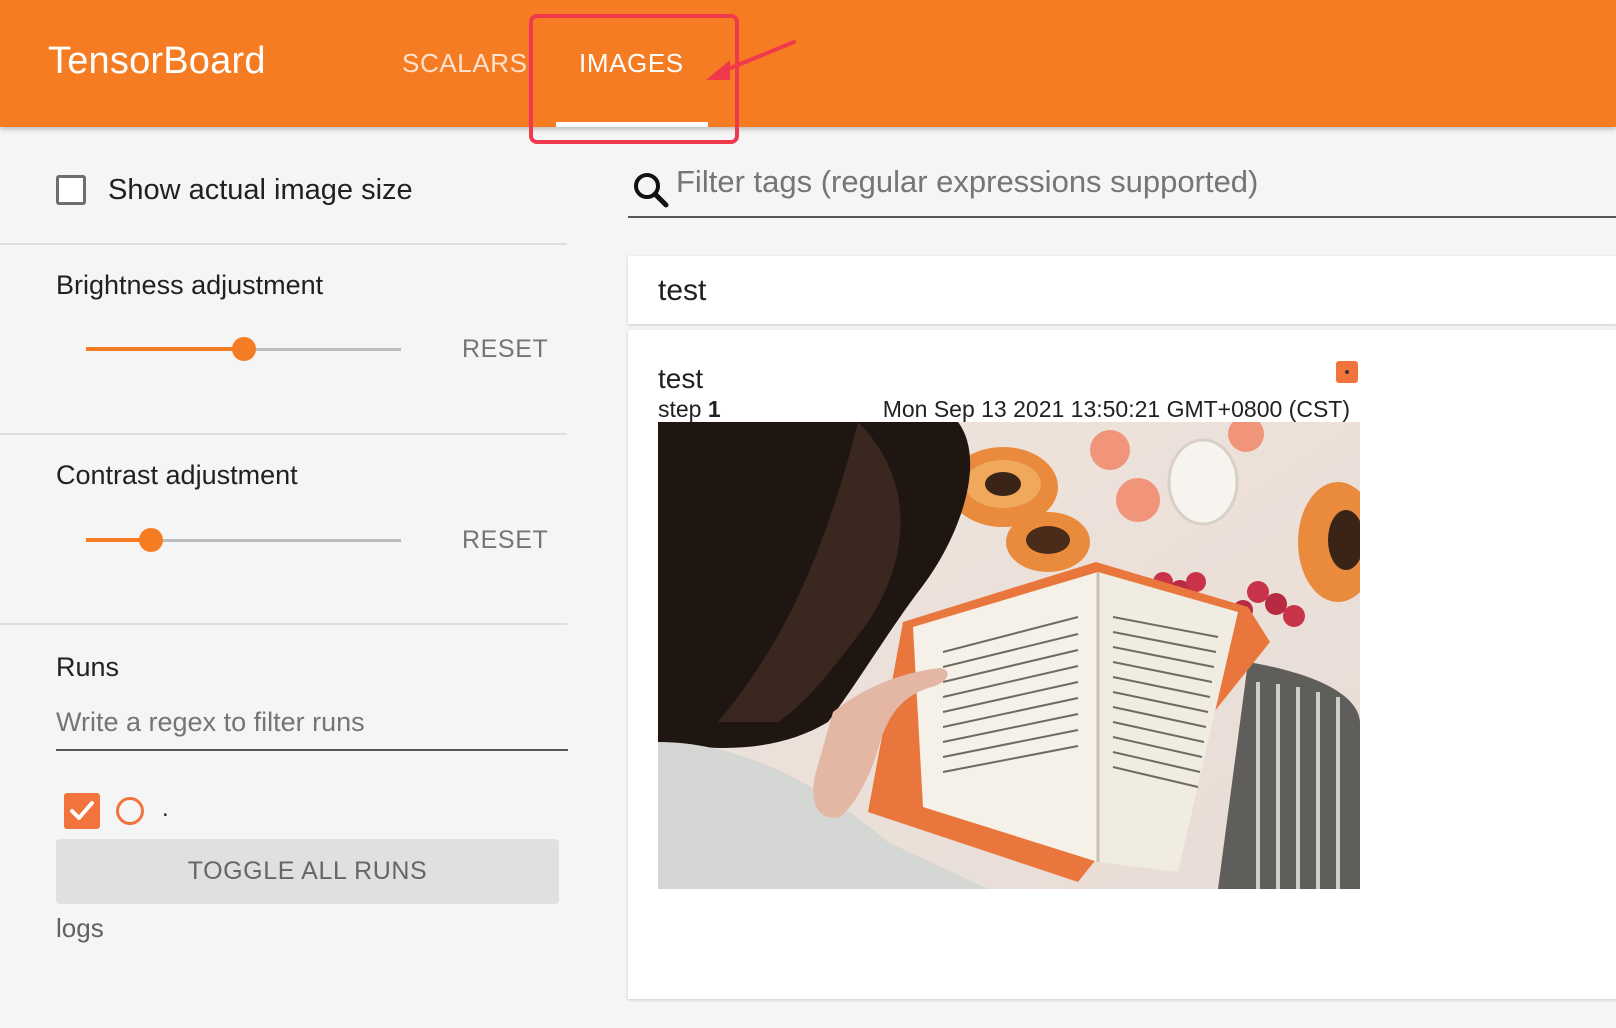  Describe the element at coordinates (130, 811) in the screenshot. I see `run-color-indicator` at that location.